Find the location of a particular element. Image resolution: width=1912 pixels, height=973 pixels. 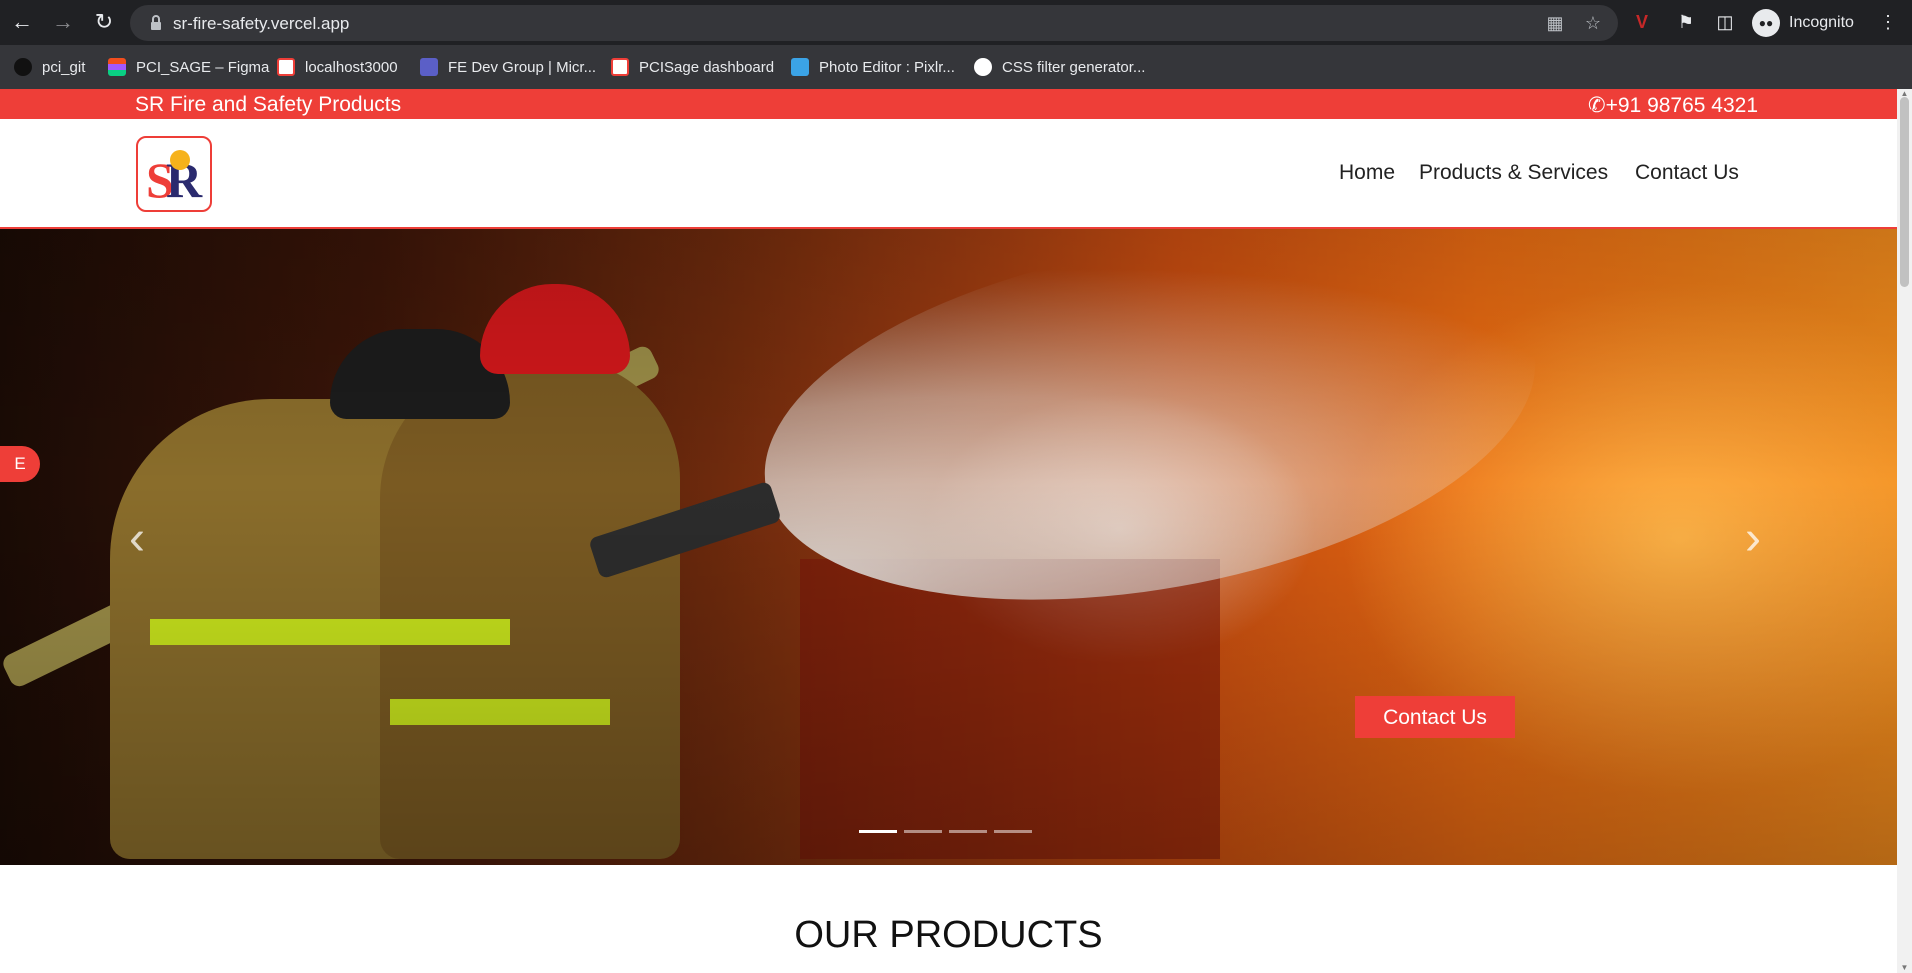

page-scrollbar: ▲ ▼ is located at coordinates (1904, 531).